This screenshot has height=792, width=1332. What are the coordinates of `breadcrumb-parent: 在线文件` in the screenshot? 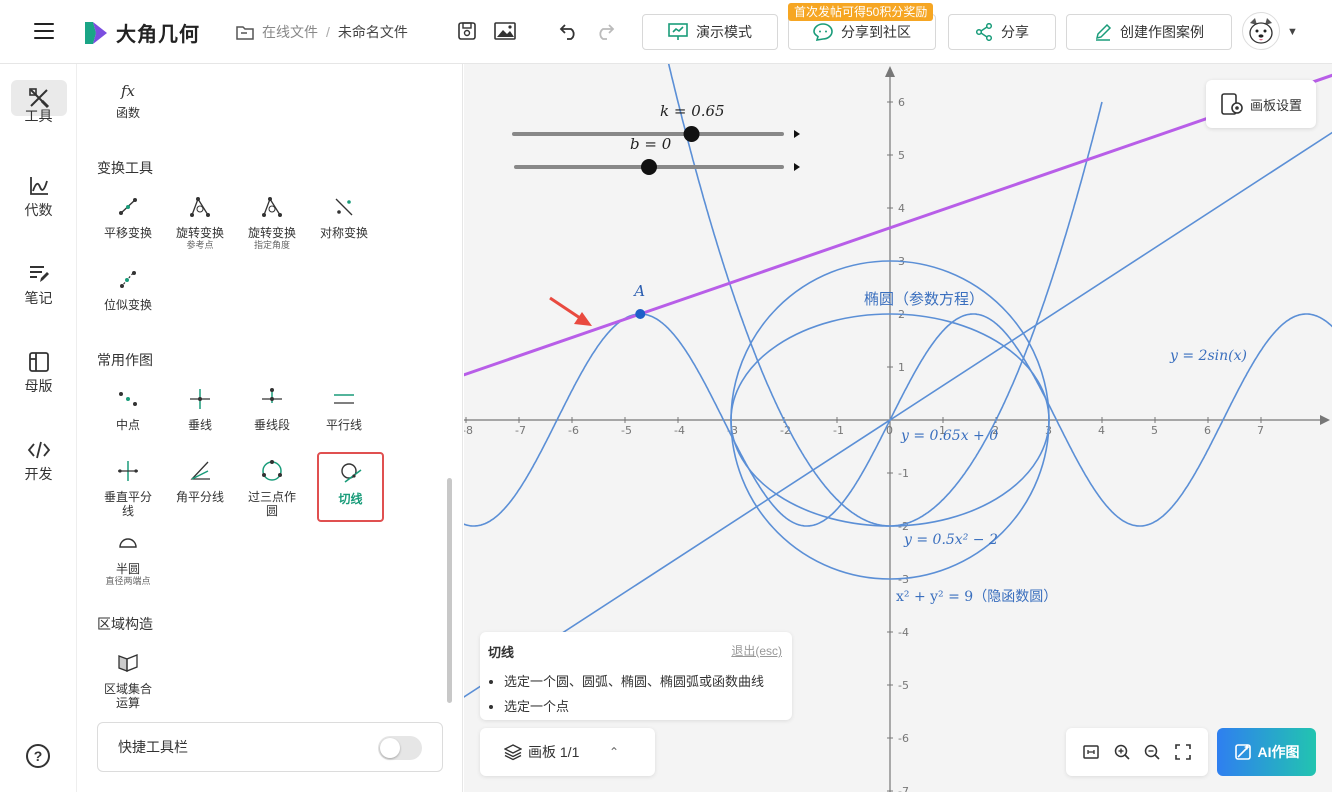 It's located at (290, 32).